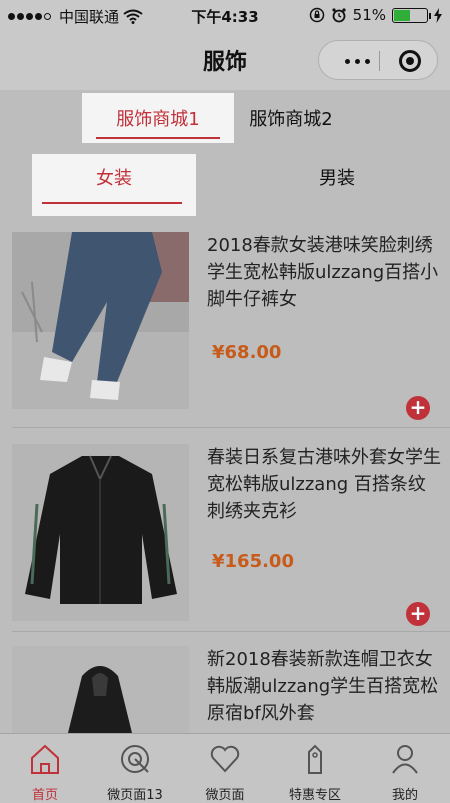 The width and height of the screenshot is (450, 803). What do you see at coordinates (253, 561) in the screenshot?
I see `product-price: ¥165.00` at bounding box center [253, 561].